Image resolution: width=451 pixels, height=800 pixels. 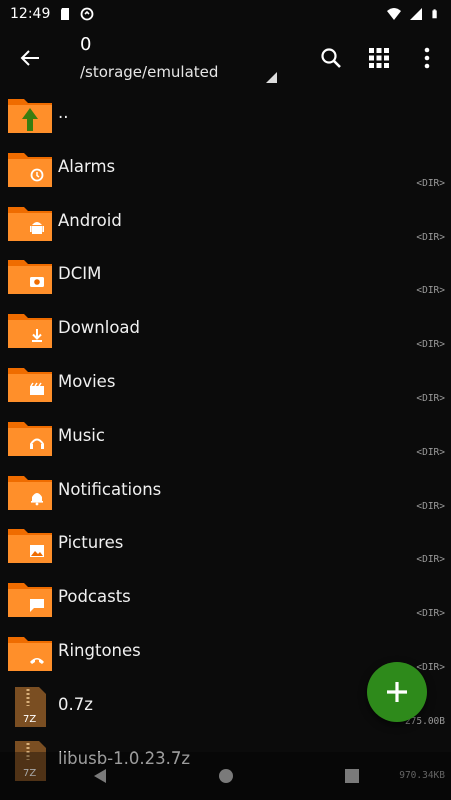 What do you see at coordinates (91, 543) in the screenshot?
I see `item-name: Pictures` at bounding box center [91, 543].